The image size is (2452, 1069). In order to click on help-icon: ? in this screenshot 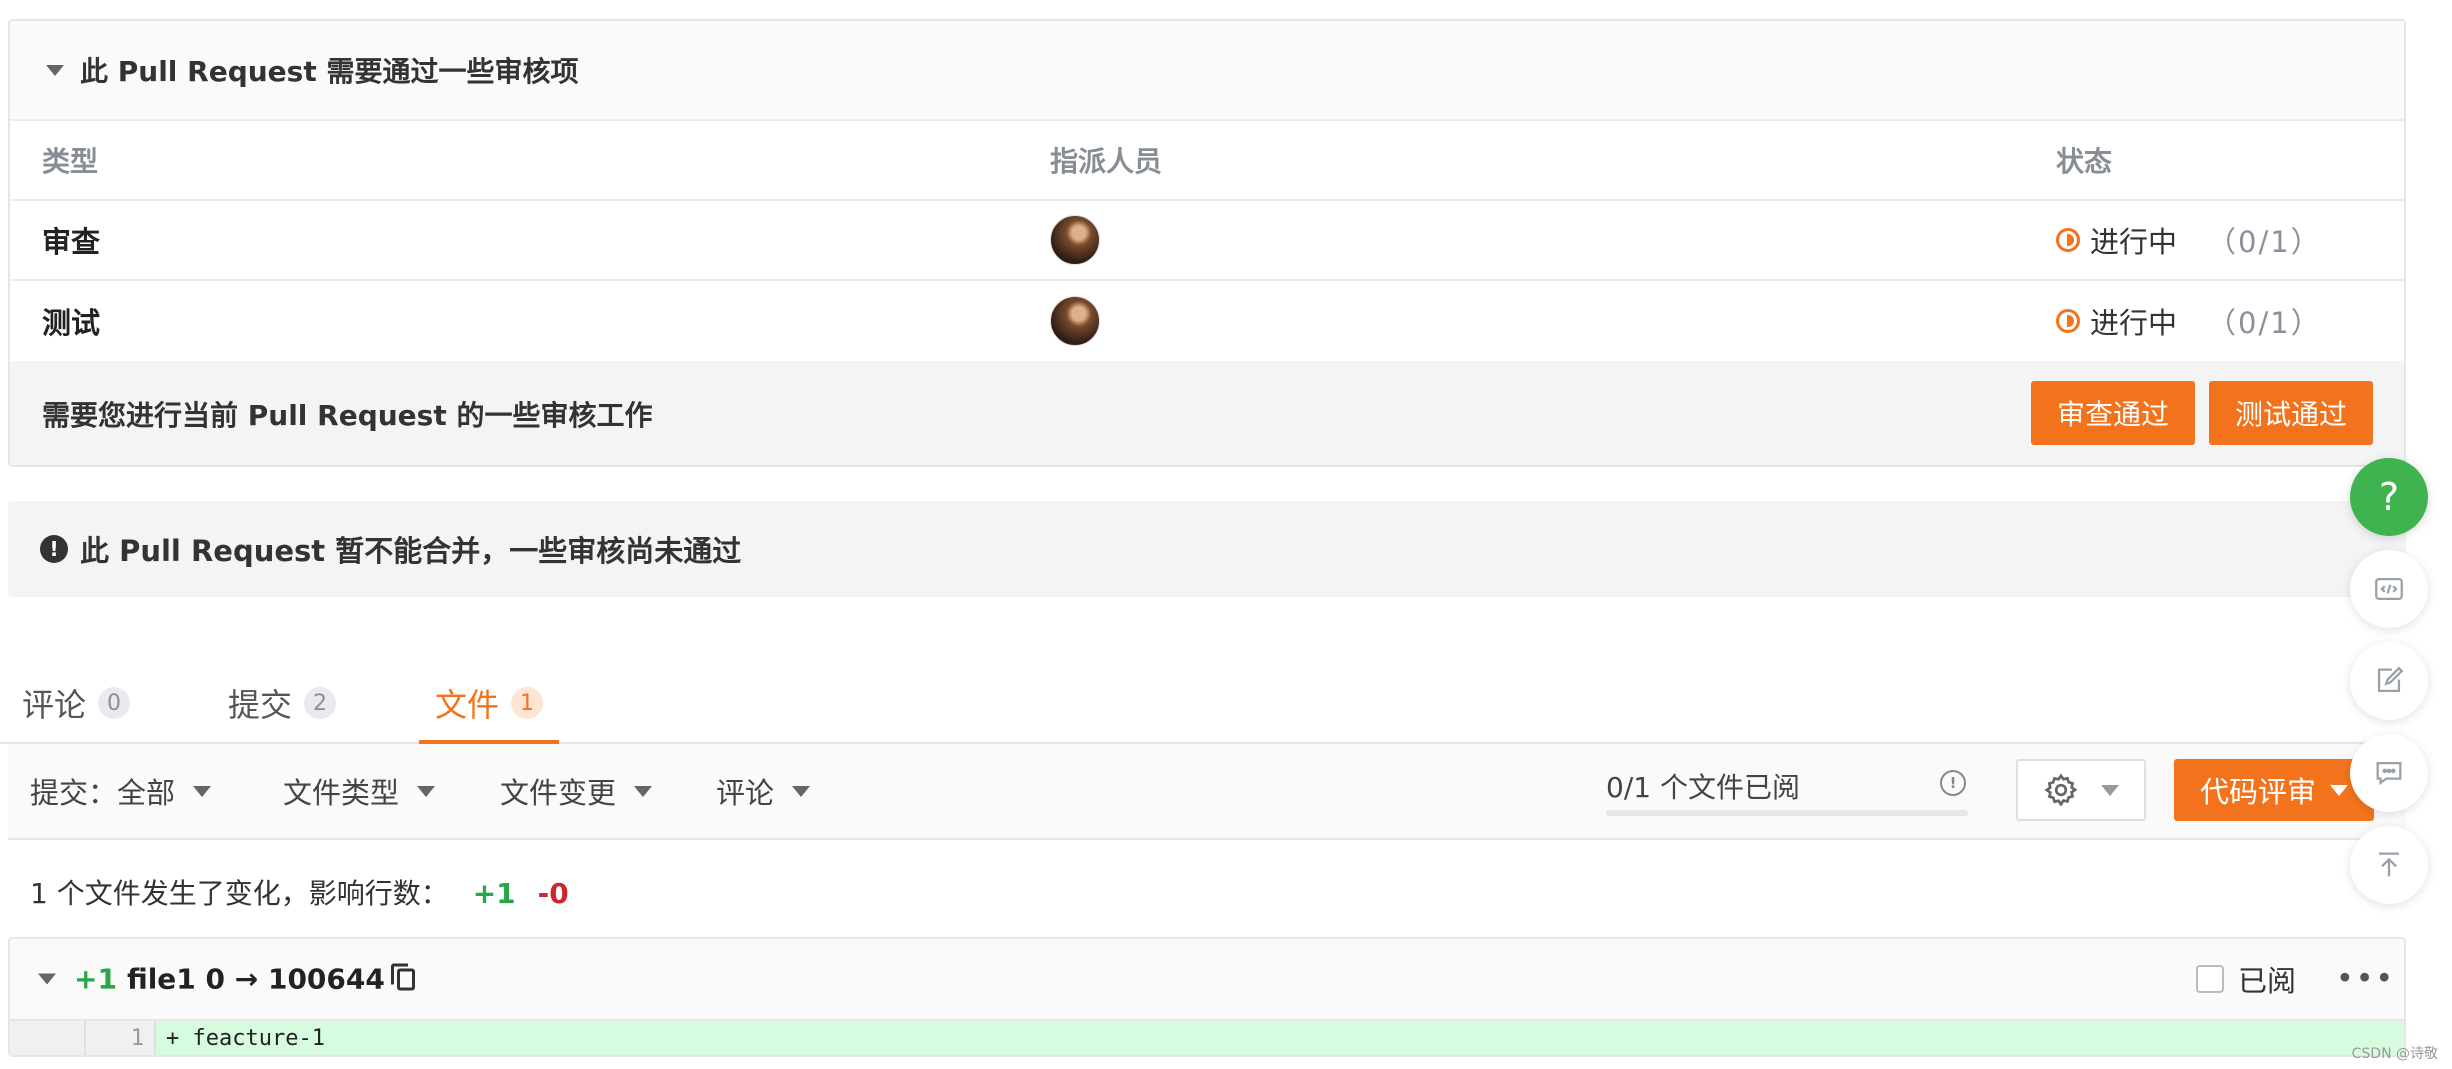, I will do `click(2389, 497)`.